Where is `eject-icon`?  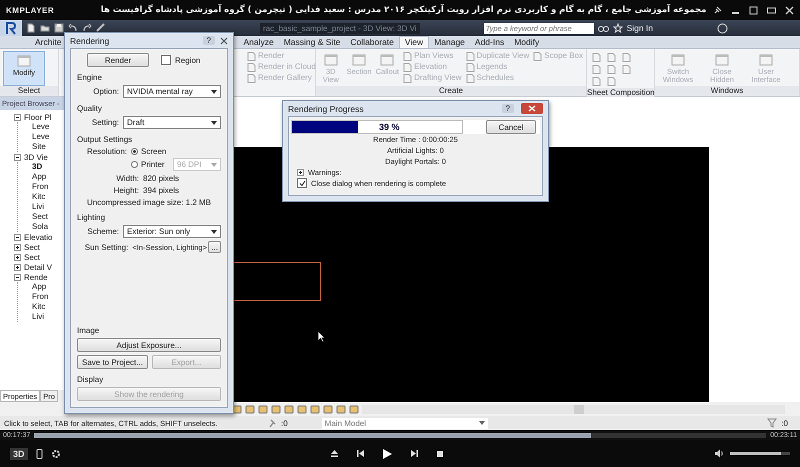
eject-icon is located at coordinates (334, 453).